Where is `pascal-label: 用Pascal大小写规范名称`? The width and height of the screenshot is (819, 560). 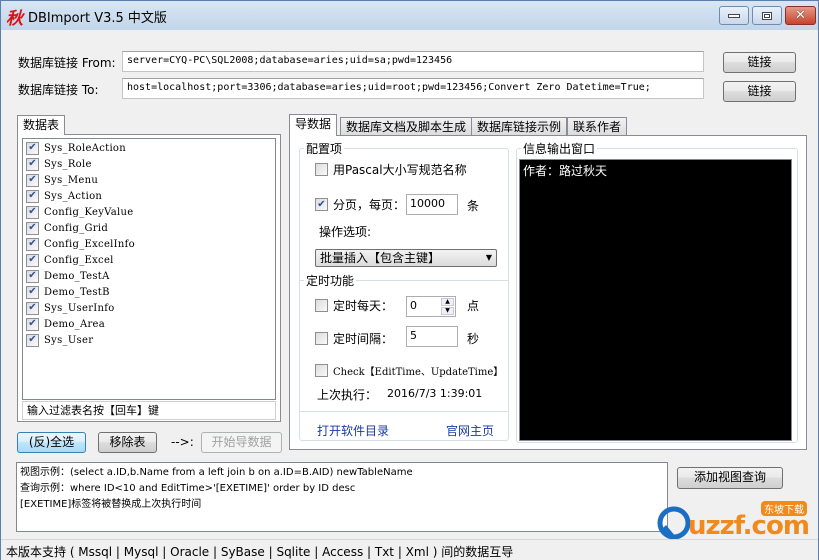
pascal-label: 用Pascal大小写规范名称 is located at coordinates (400, 170).